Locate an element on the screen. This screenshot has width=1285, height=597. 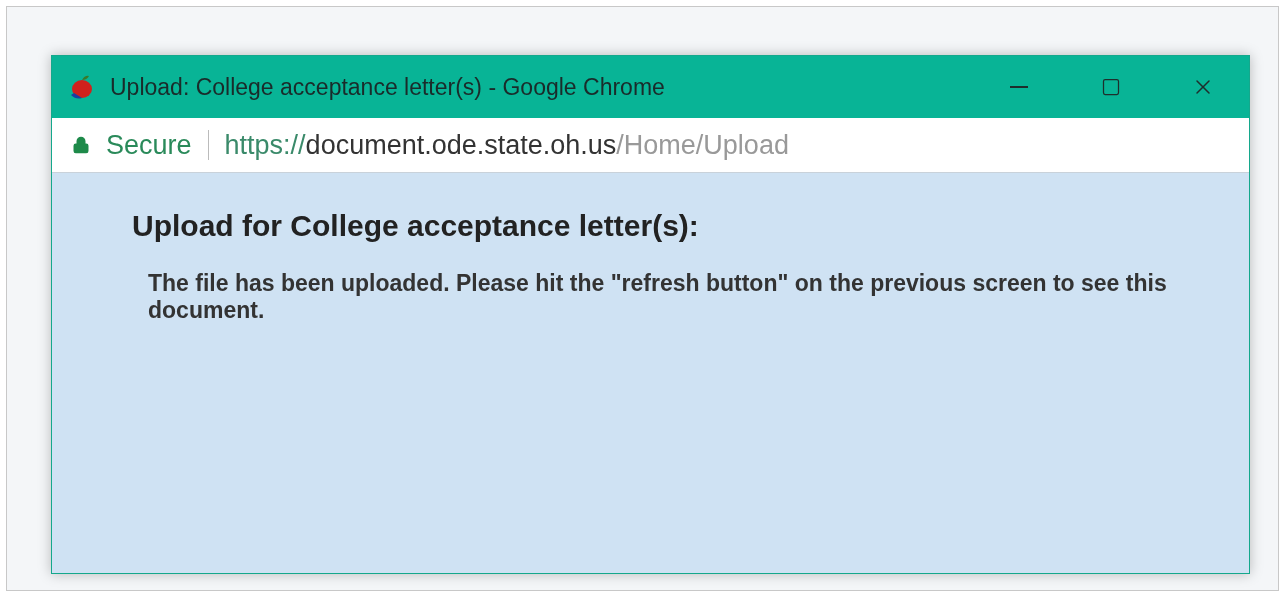
minimize-icon is located at coordinates (1019, 87).